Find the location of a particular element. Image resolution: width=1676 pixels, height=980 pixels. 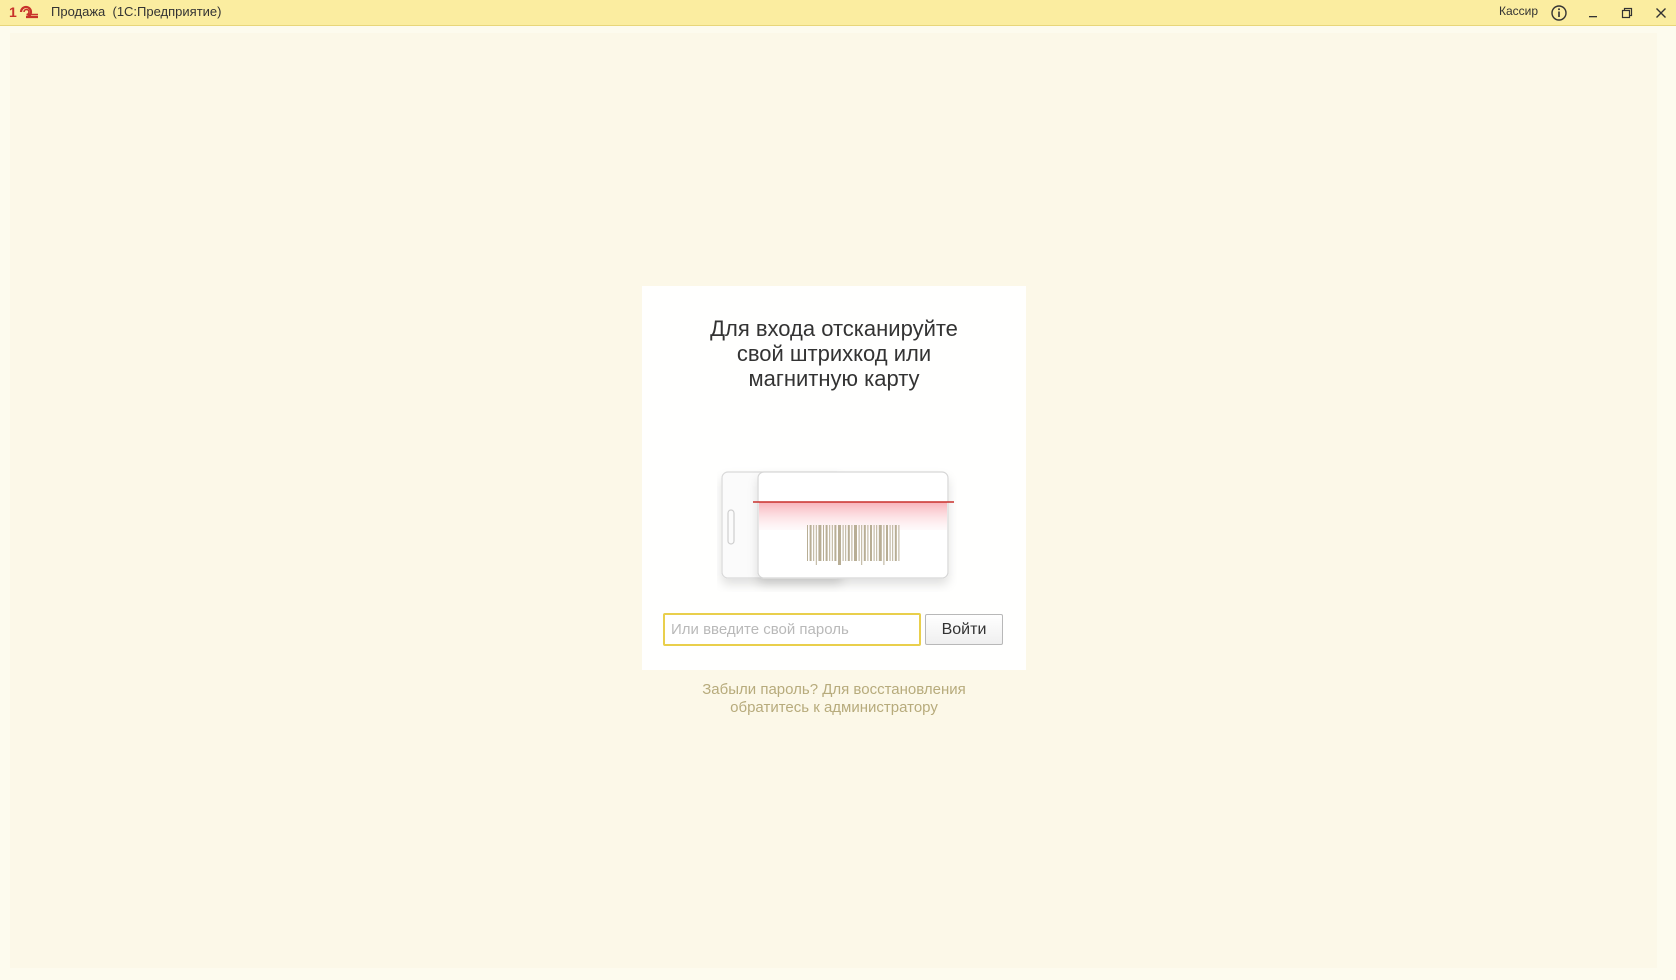

close-icon is located at coordinates (1661, 13).